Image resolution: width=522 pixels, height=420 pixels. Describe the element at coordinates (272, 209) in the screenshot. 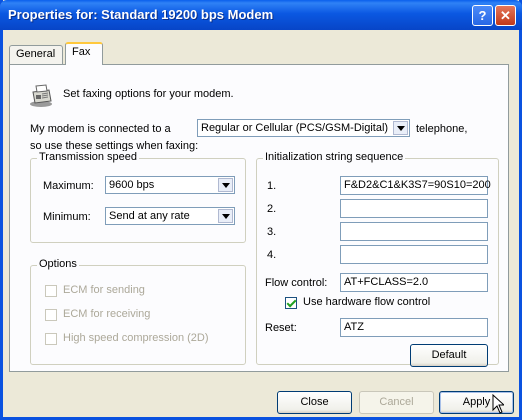

I see `init-label-2: 2.` at that location.